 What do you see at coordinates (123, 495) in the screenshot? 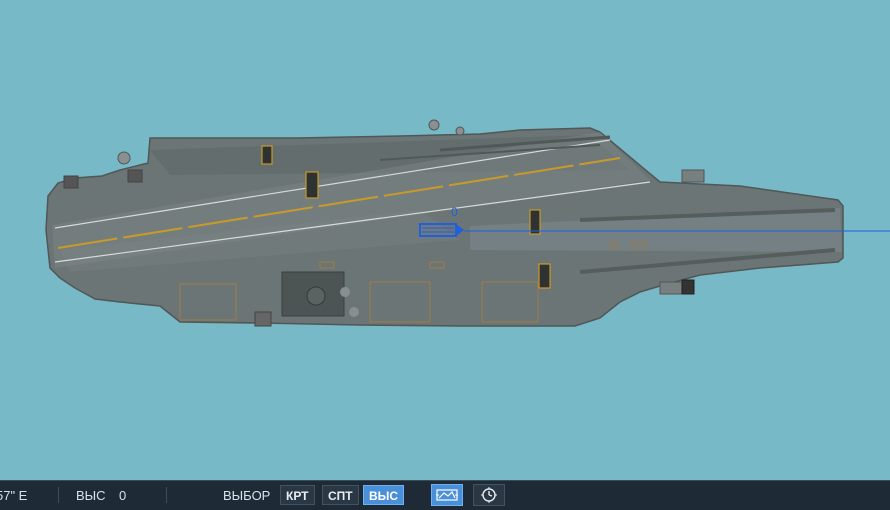
I see `altitude-value: 0` at bounding box center [123, 495].